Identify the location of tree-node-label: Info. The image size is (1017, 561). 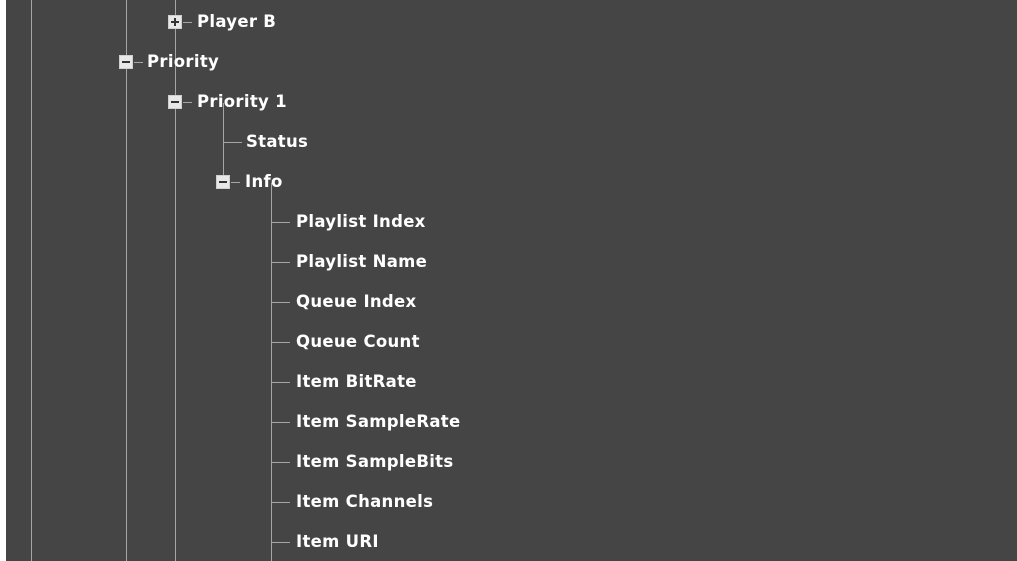
(264, 181).